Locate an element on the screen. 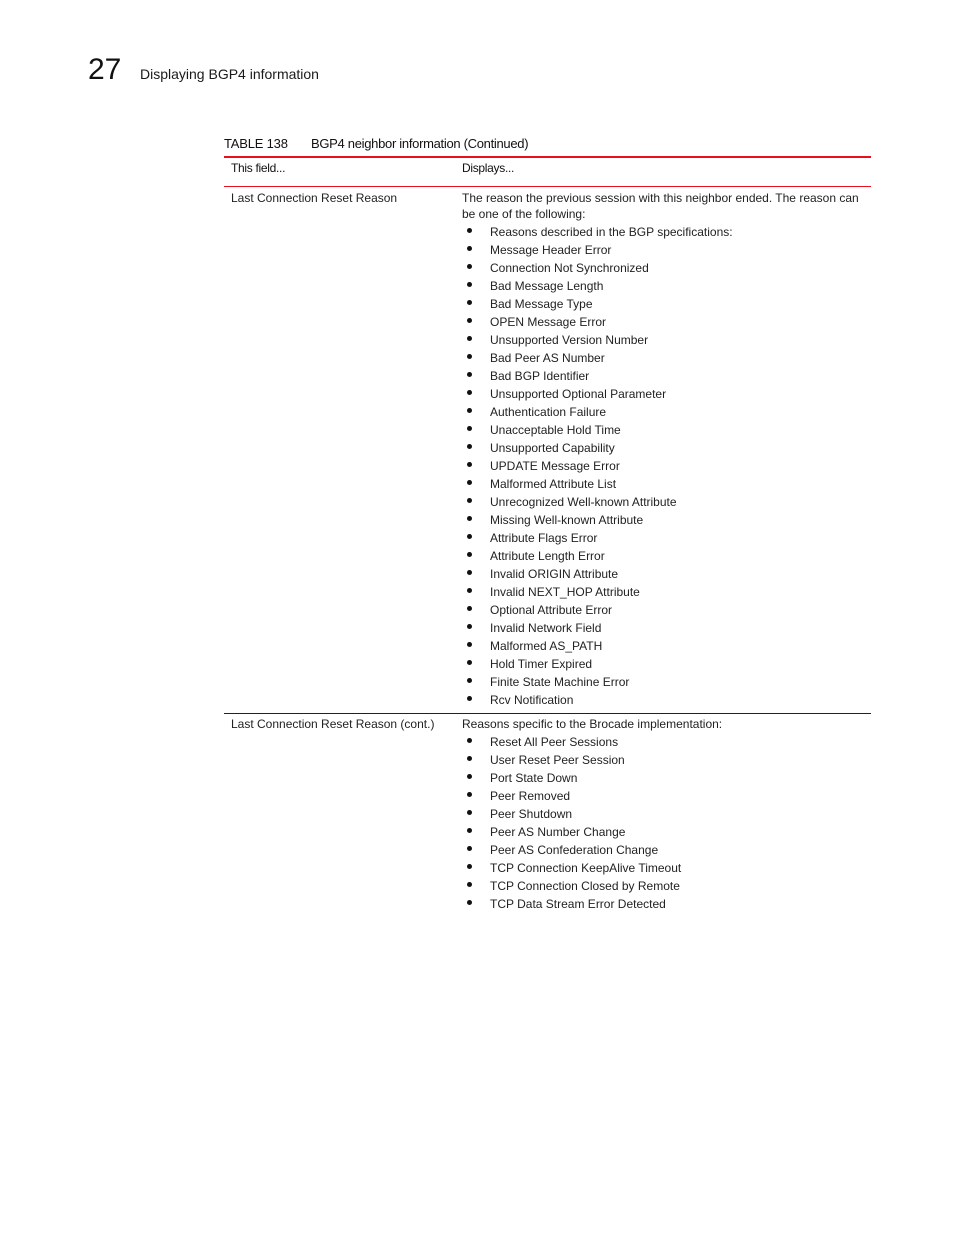  list-item-text: Unacceptable Hold Time is located at coordinates (555, 430).